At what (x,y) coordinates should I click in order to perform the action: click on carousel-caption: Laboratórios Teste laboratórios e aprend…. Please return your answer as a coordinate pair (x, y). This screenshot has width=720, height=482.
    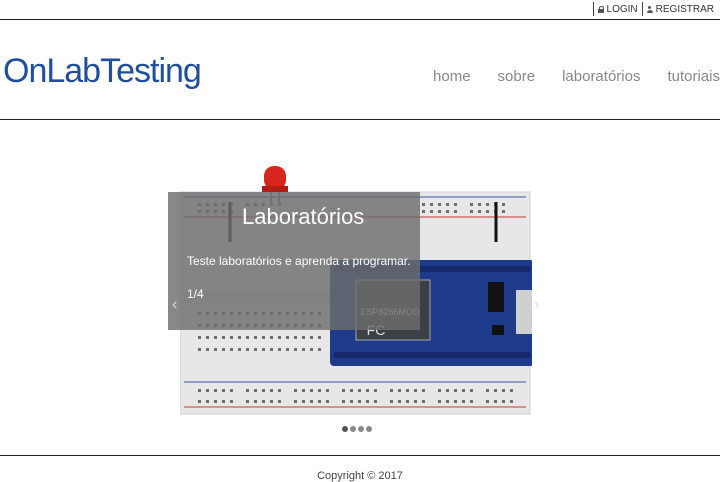
    Looking at the image, I should click on (294, 261).